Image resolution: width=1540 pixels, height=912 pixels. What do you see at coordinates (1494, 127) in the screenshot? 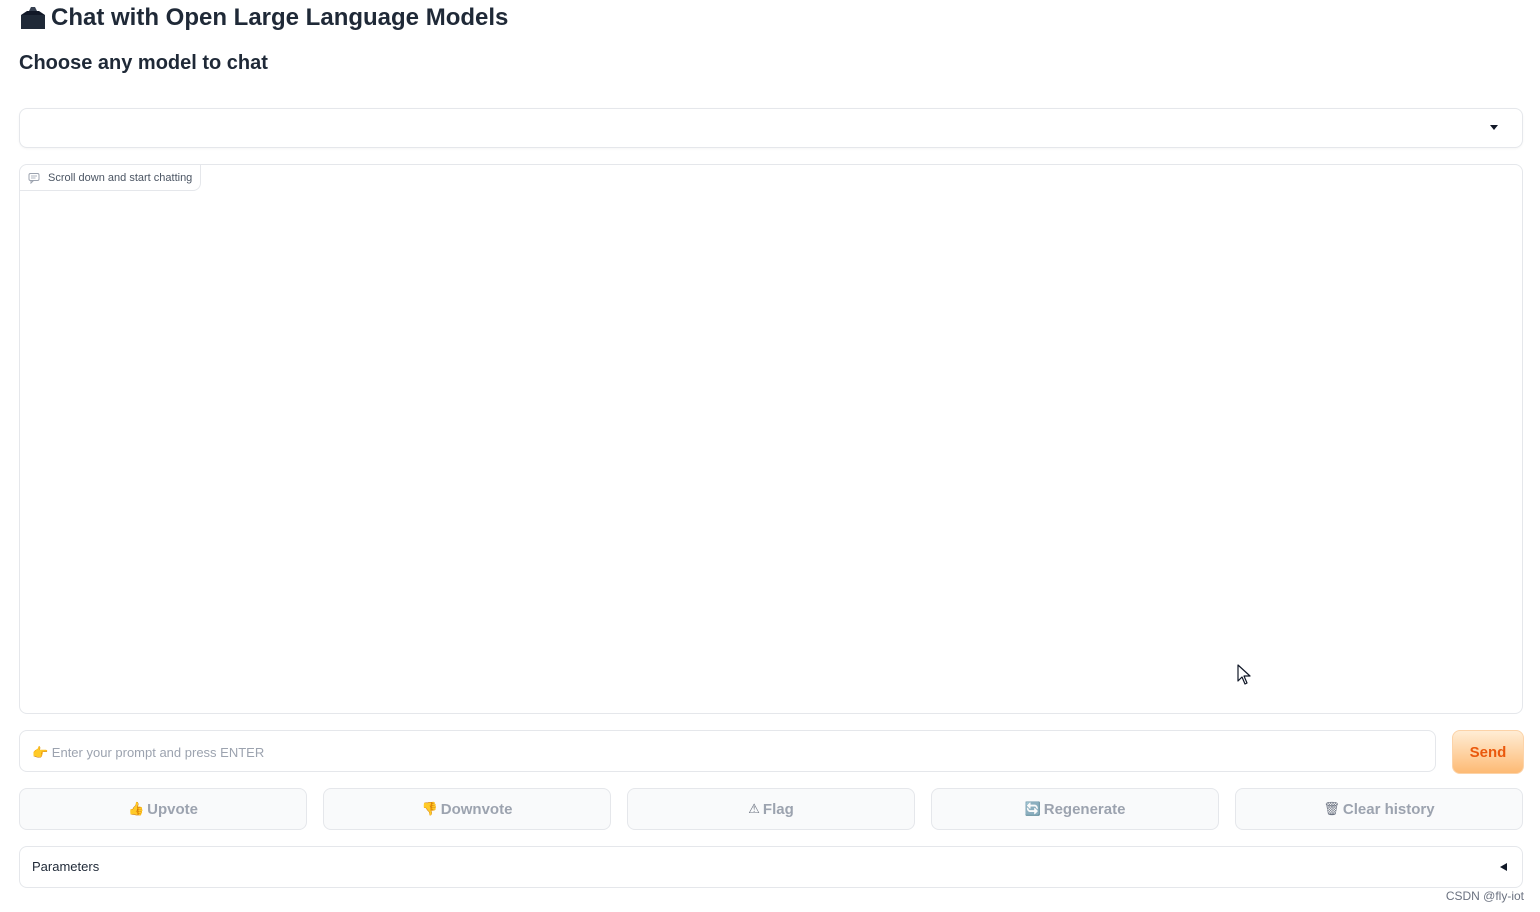
I see `chevron-down-icon` at bounding box center [1494, 127].